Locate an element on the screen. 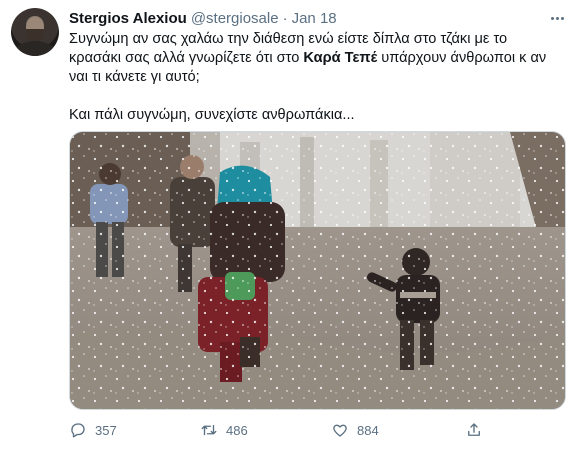 This screenshot has height=450, width=580. share-icon is located at coordinates (474, 429).